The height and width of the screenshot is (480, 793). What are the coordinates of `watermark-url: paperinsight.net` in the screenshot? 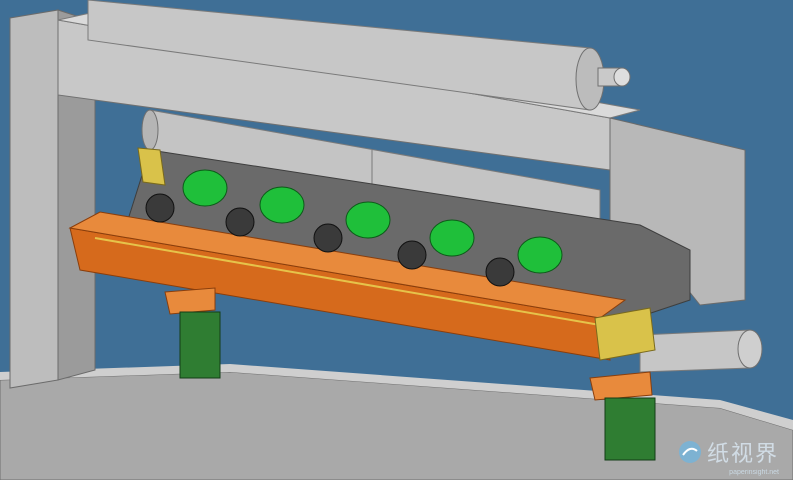 It's located at (754, 472).